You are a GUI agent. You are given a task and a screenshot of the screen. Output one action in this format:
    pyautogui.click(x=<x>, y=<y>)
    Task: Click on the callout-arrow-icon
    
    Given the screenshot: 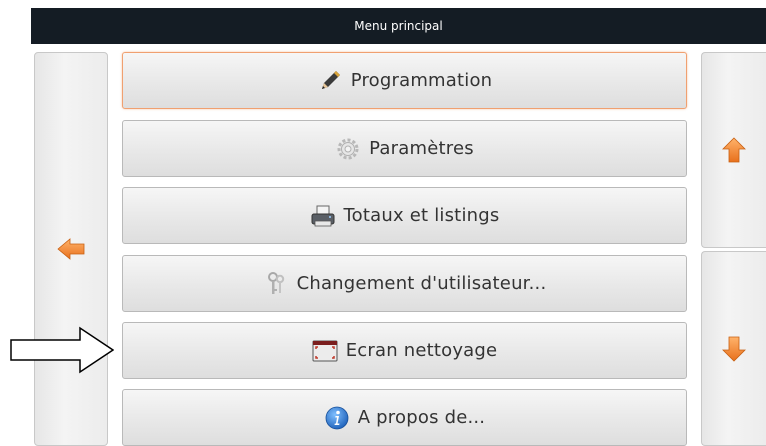 What is the action you would take?
    pyautogui.click(x=62, y=350)
    